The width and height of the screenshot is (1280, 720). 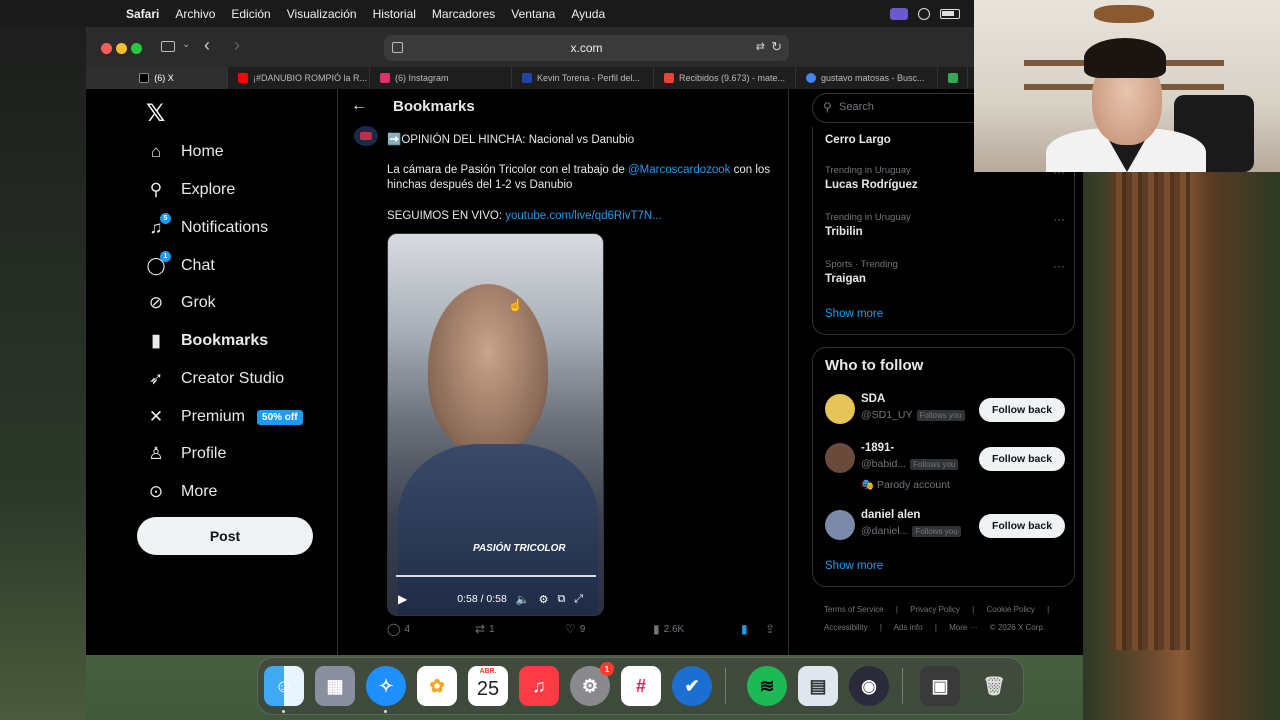 What do you see at coordinates (186, 454) in the screenshot?
I see `nav-profile: ♙ Profile` at bounding box center [186, 454].